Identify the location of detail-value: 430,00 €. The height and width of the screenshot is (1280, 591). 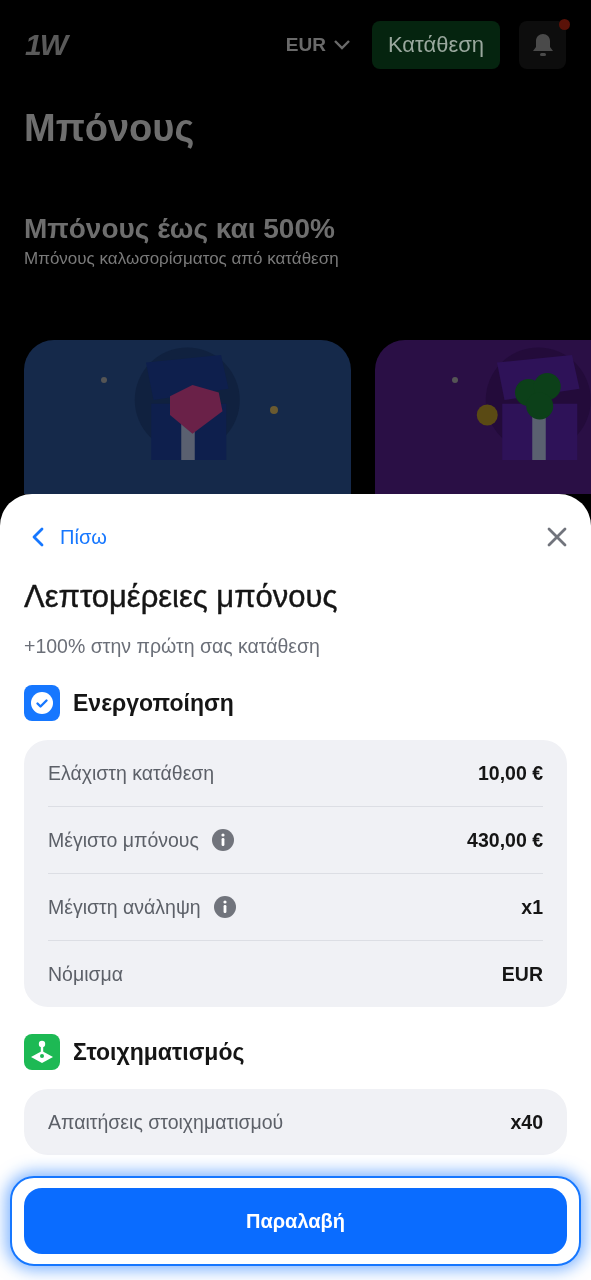
(505, 840).